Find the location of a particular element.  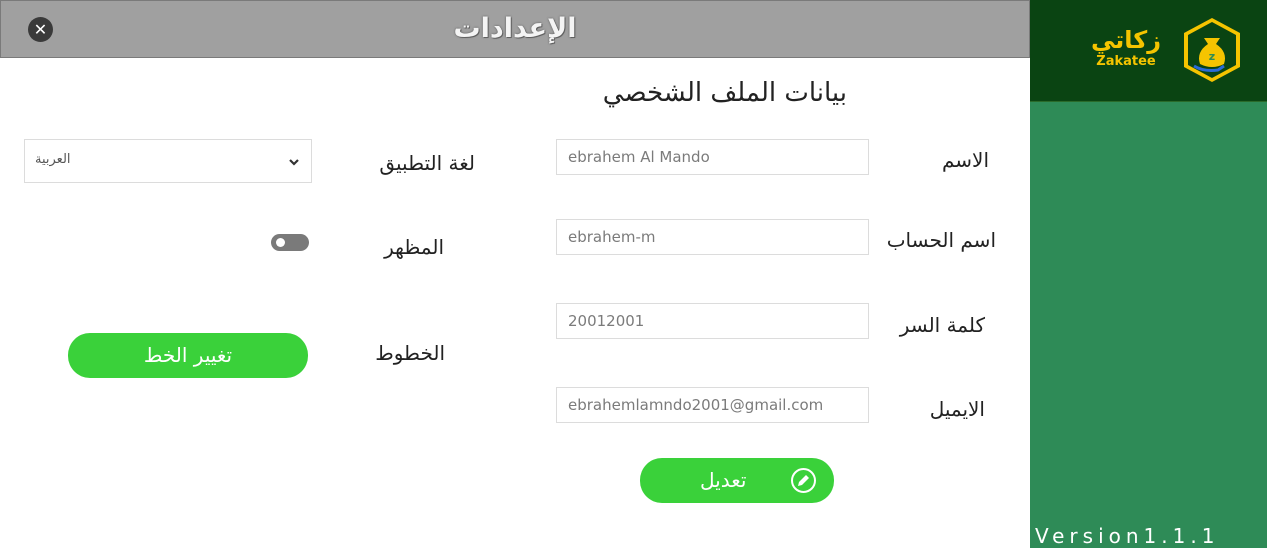

money-bag-icon: z is located at coordinates (1212, 50).